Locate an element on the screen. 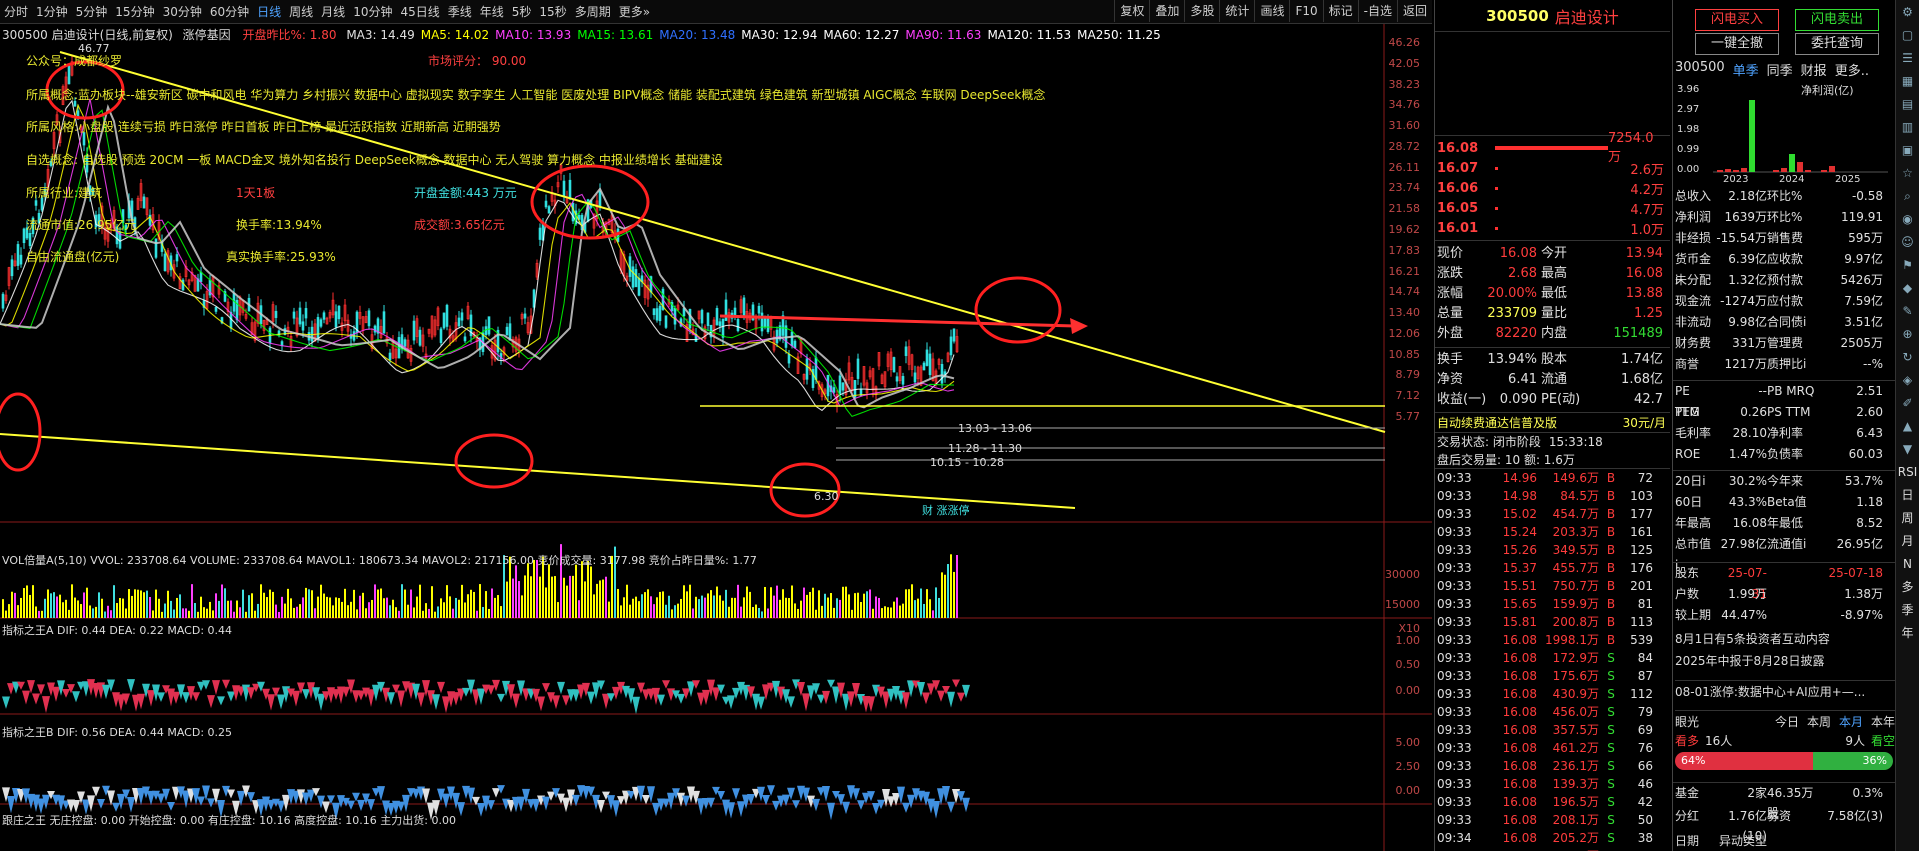  toolbar-button: 多股 is located at coordinates (1201, 11).